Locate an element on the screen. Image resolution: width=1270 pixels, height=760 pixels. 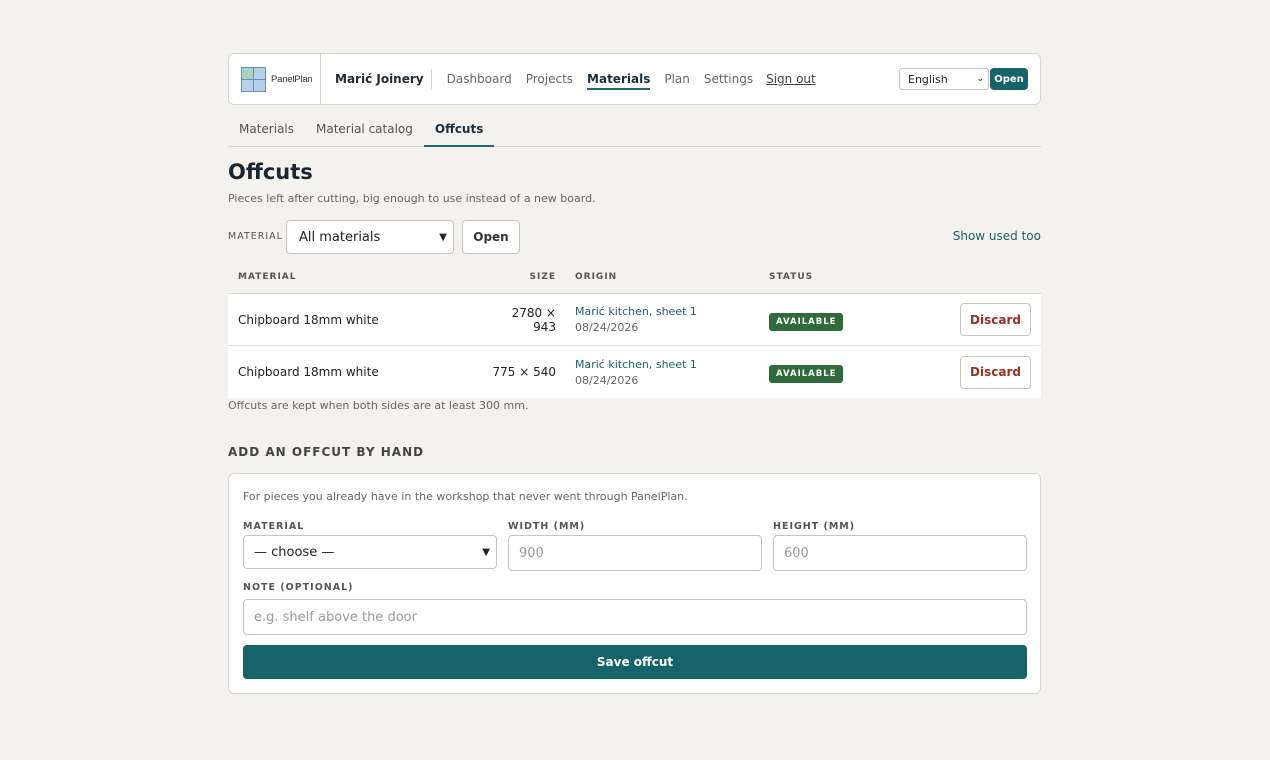
add-offcut-section-title: ADD AN OFFCUT BY HAND is located at coordinates (326, 452).